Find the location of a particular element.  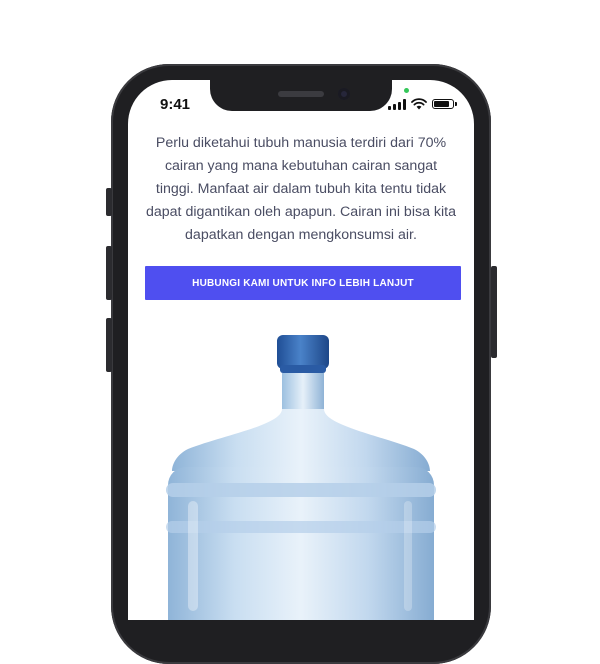

silent-switch is located at coordinates (109, 202).